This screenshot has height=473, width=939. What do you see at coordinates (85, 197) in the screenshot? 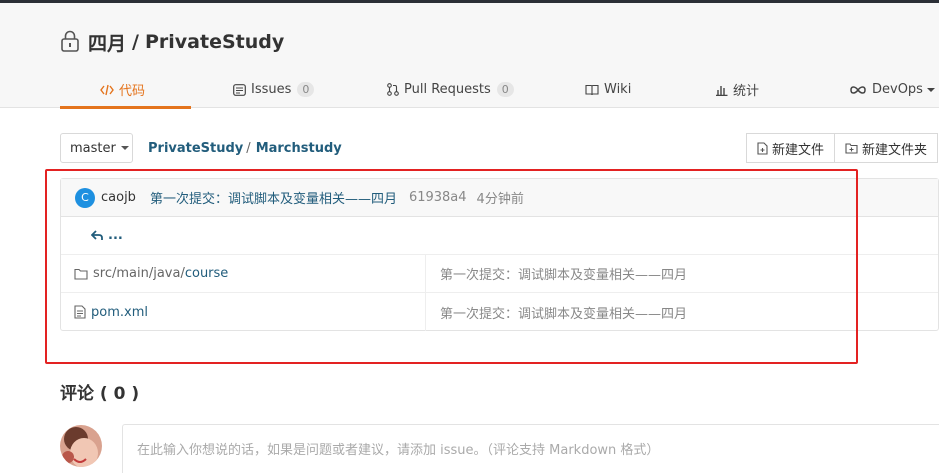
I see `avatar: C` at bounding box center [85, 197].